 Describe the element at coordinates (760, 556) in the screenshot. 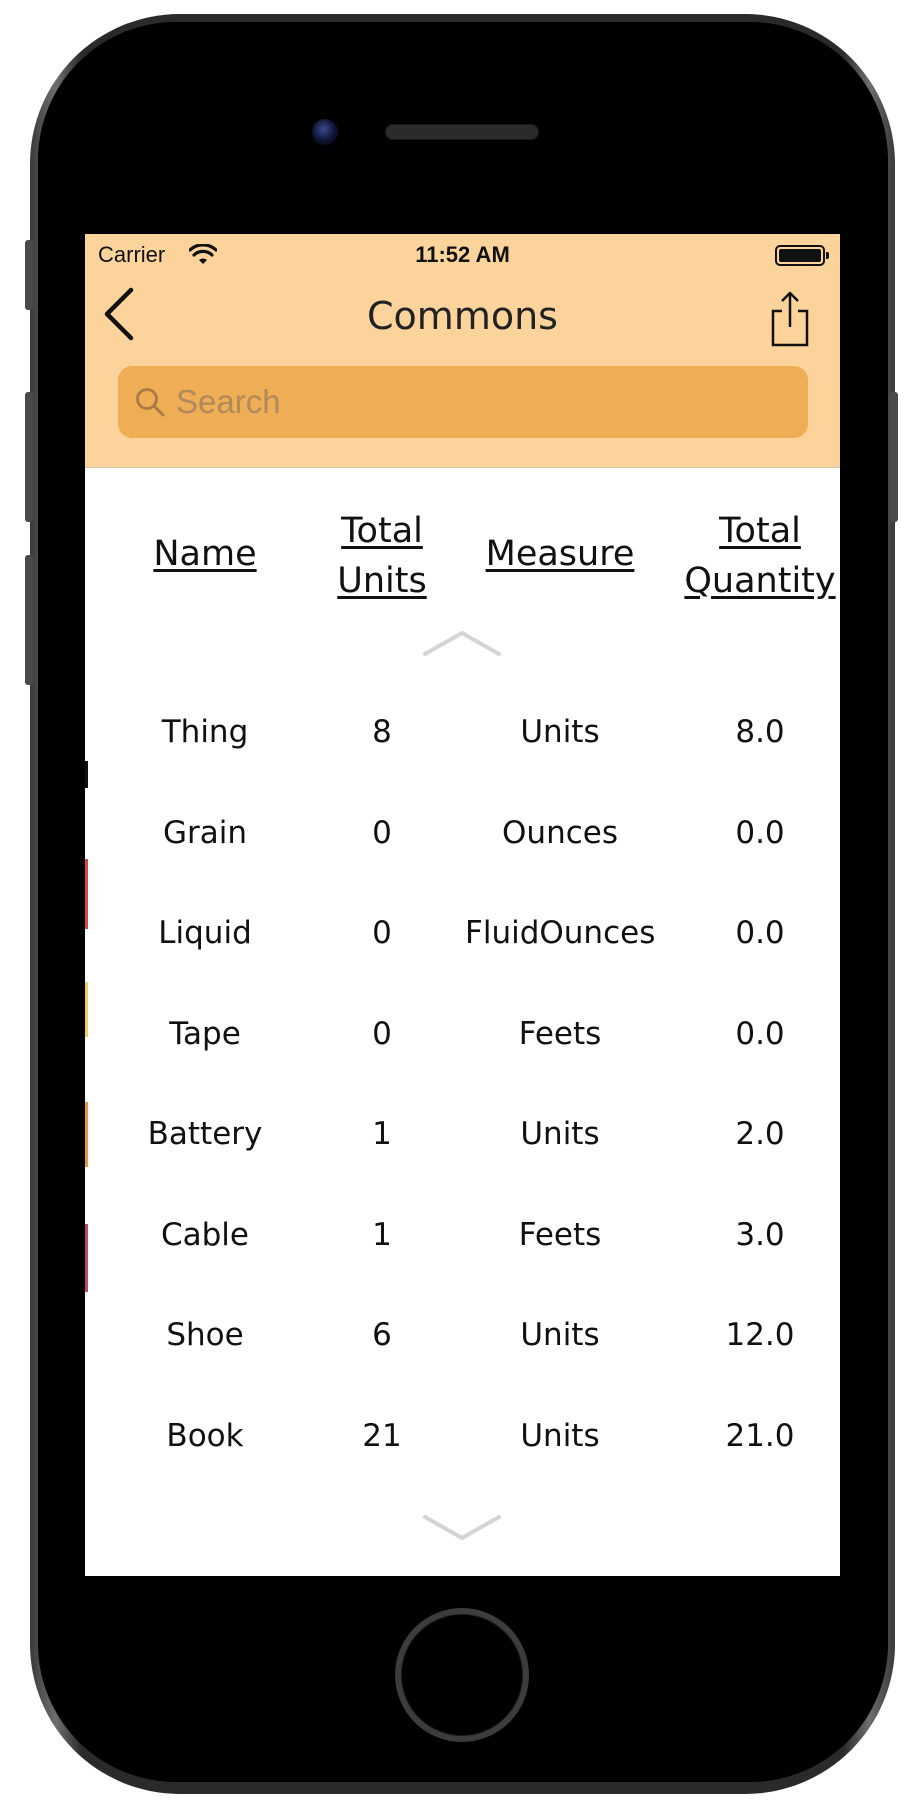

I see `column-header-total-quantity: Total Quantity` at that location.